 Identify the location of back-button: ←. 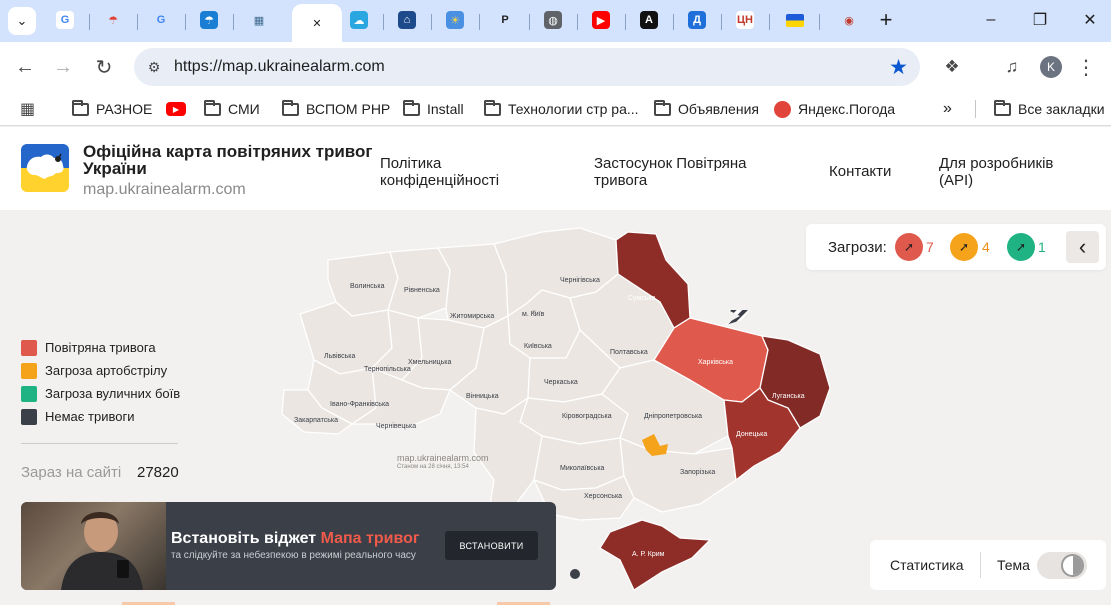
(25, 67).